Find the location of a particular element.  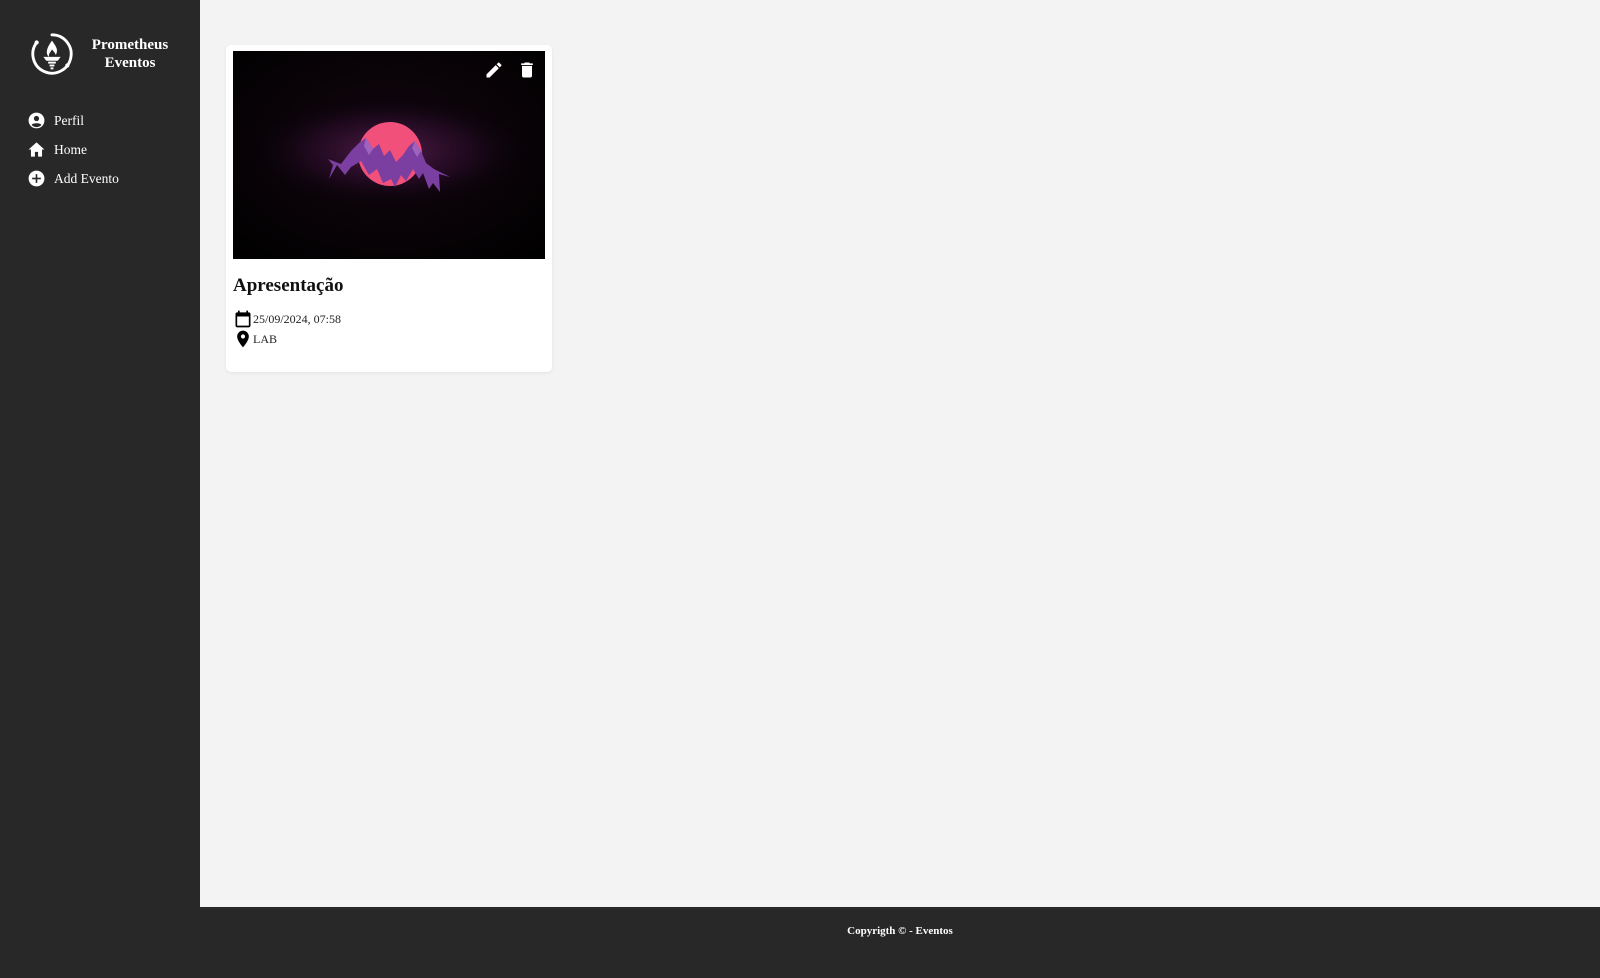

torch-logo-icon is located at coordinates (52, 54).